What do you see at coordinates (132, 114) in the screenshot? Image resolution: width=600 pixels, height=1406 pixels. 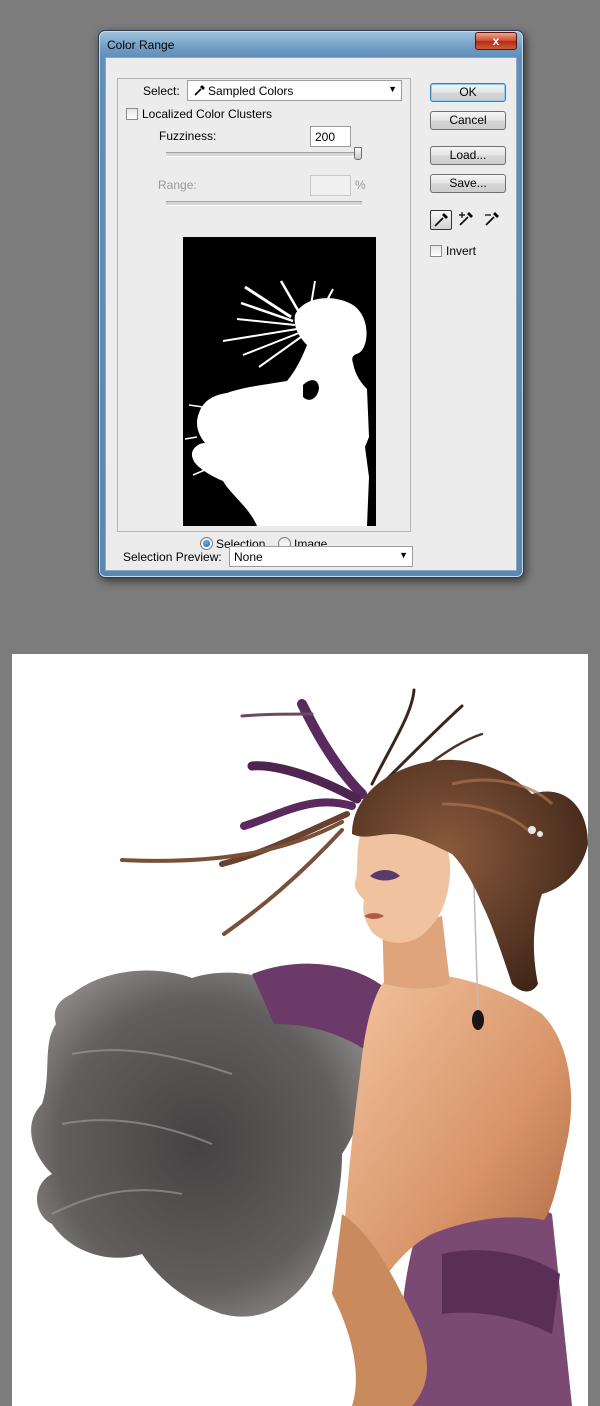 I see `localized-clusters-checkbox` at bounding box center [132, 114].